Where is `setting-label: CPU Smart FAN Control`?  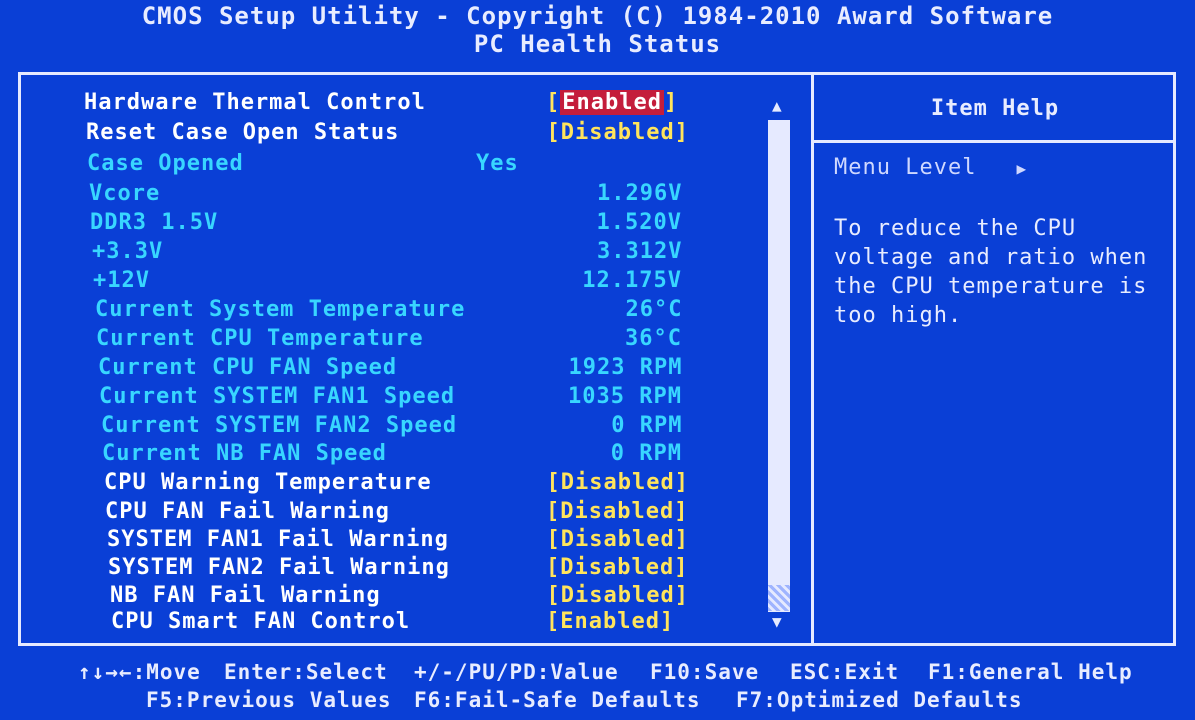
setting-label: CPU Smart FAN Control is located at coordinates (261, 621).